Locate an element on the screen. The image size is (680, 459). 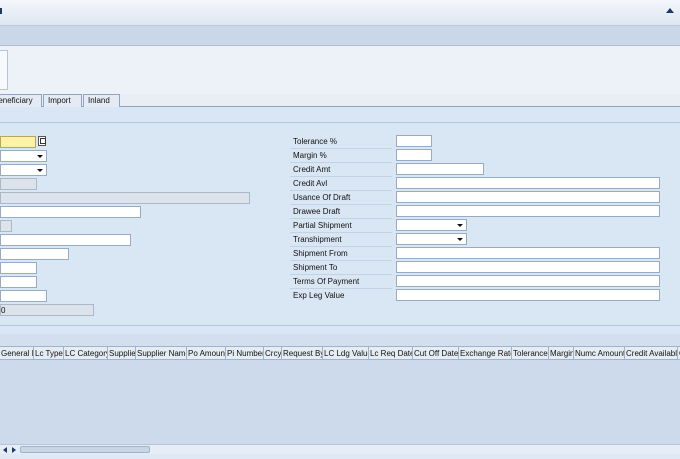
scroll-left-icon is located at coordinates (5, 450).